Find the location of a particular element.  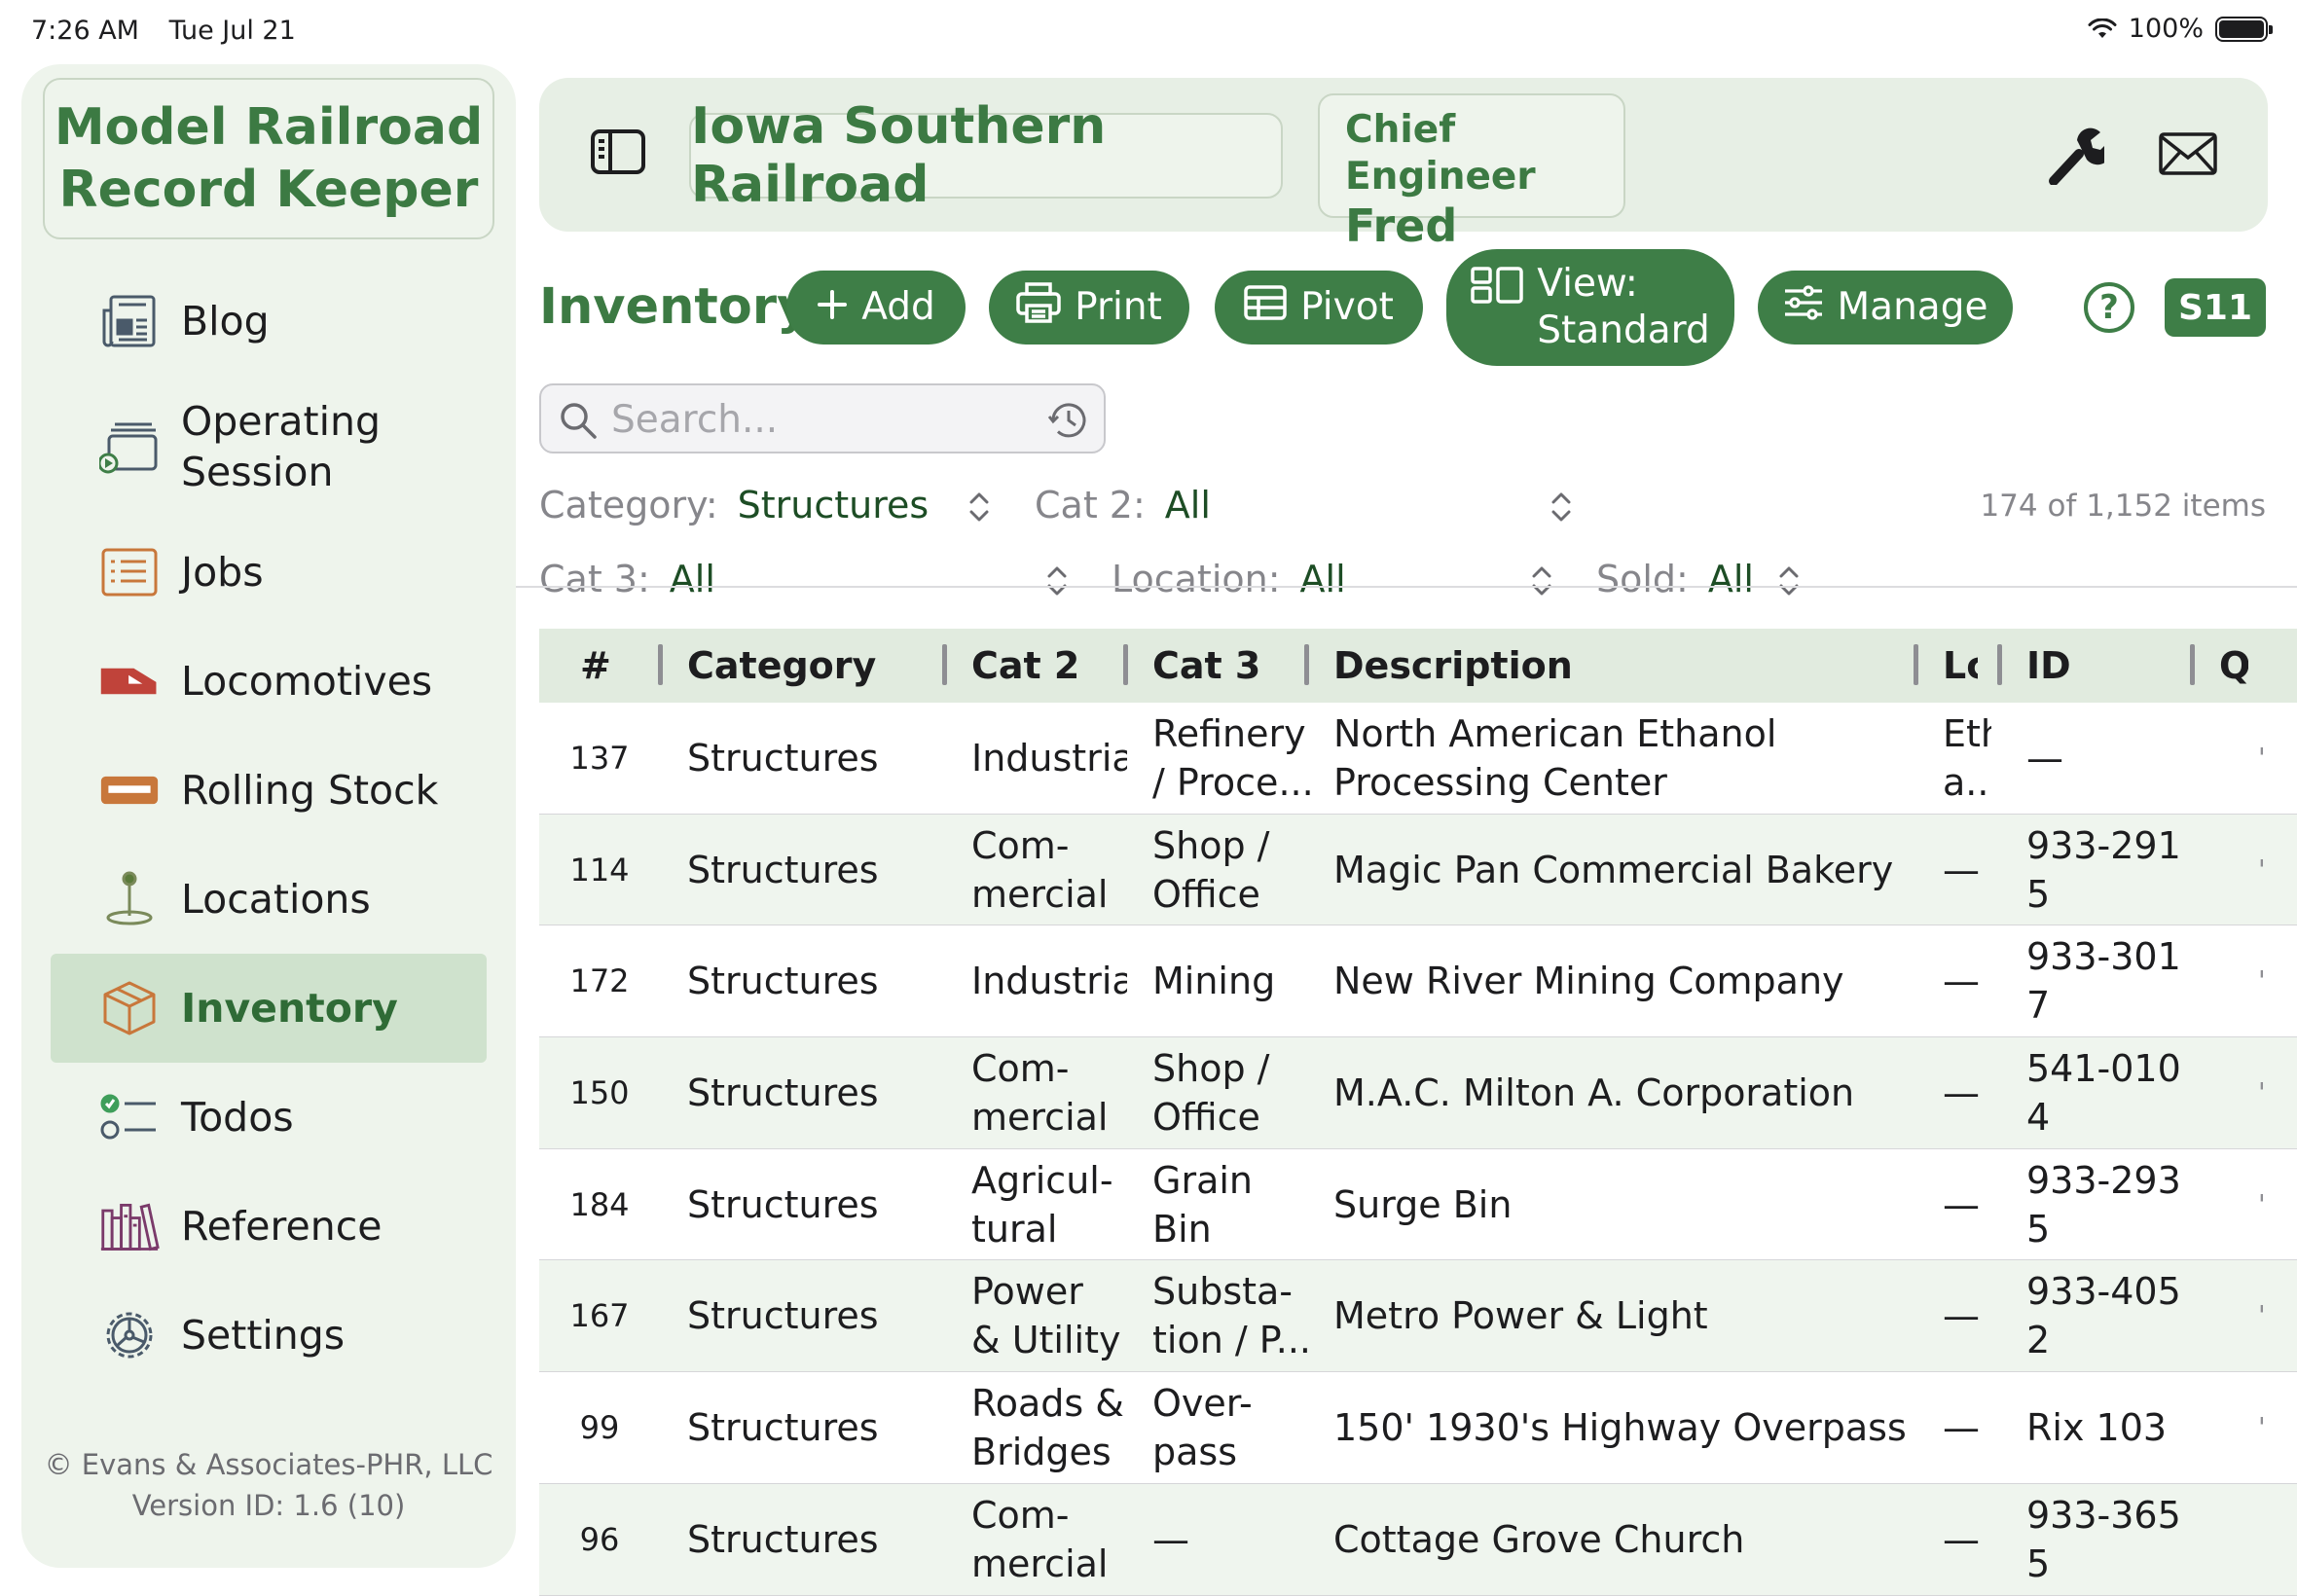

mail-icon is located at coordinates (2188, 155).